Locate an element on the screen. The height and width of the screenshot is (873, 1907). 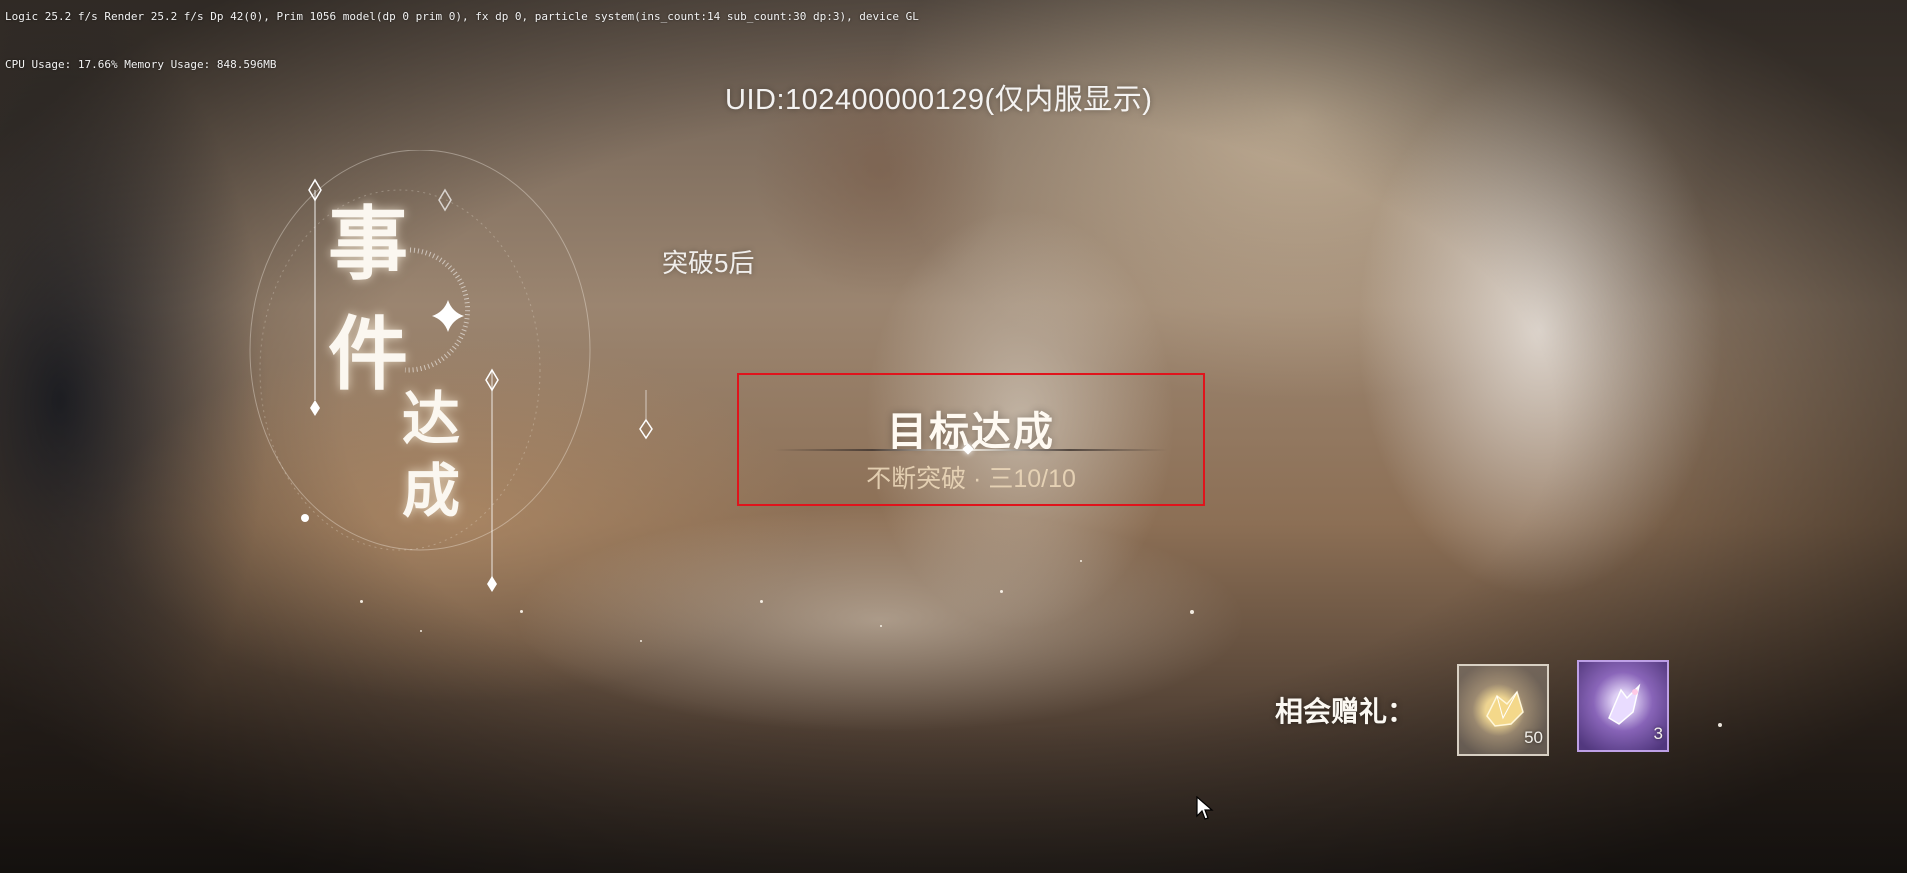
uid-label: UID:102400000129(仅内服显示) is located at coordinates (939, 100).